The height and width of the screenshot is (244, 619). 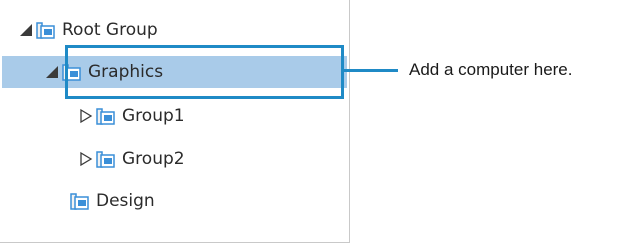 What do you see at coordinates (371, 70) in the screenshot?
I see `callout-connector` at bounding box center [371, 70].